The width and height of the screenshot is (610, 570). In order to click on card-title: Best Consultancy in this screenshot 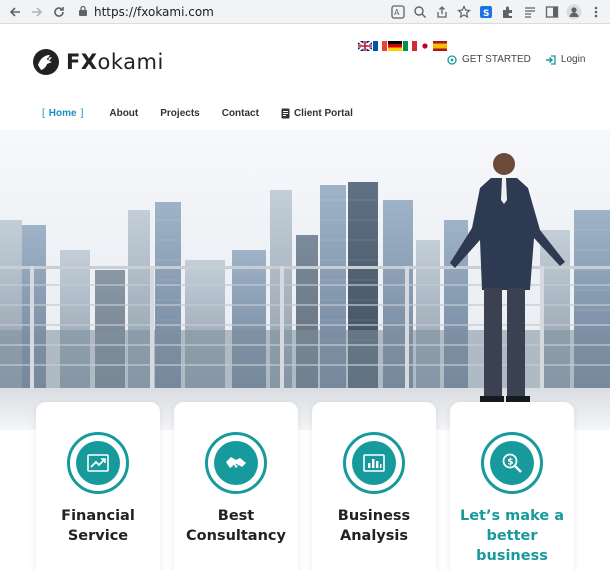, I will do `click(236, 526)`.